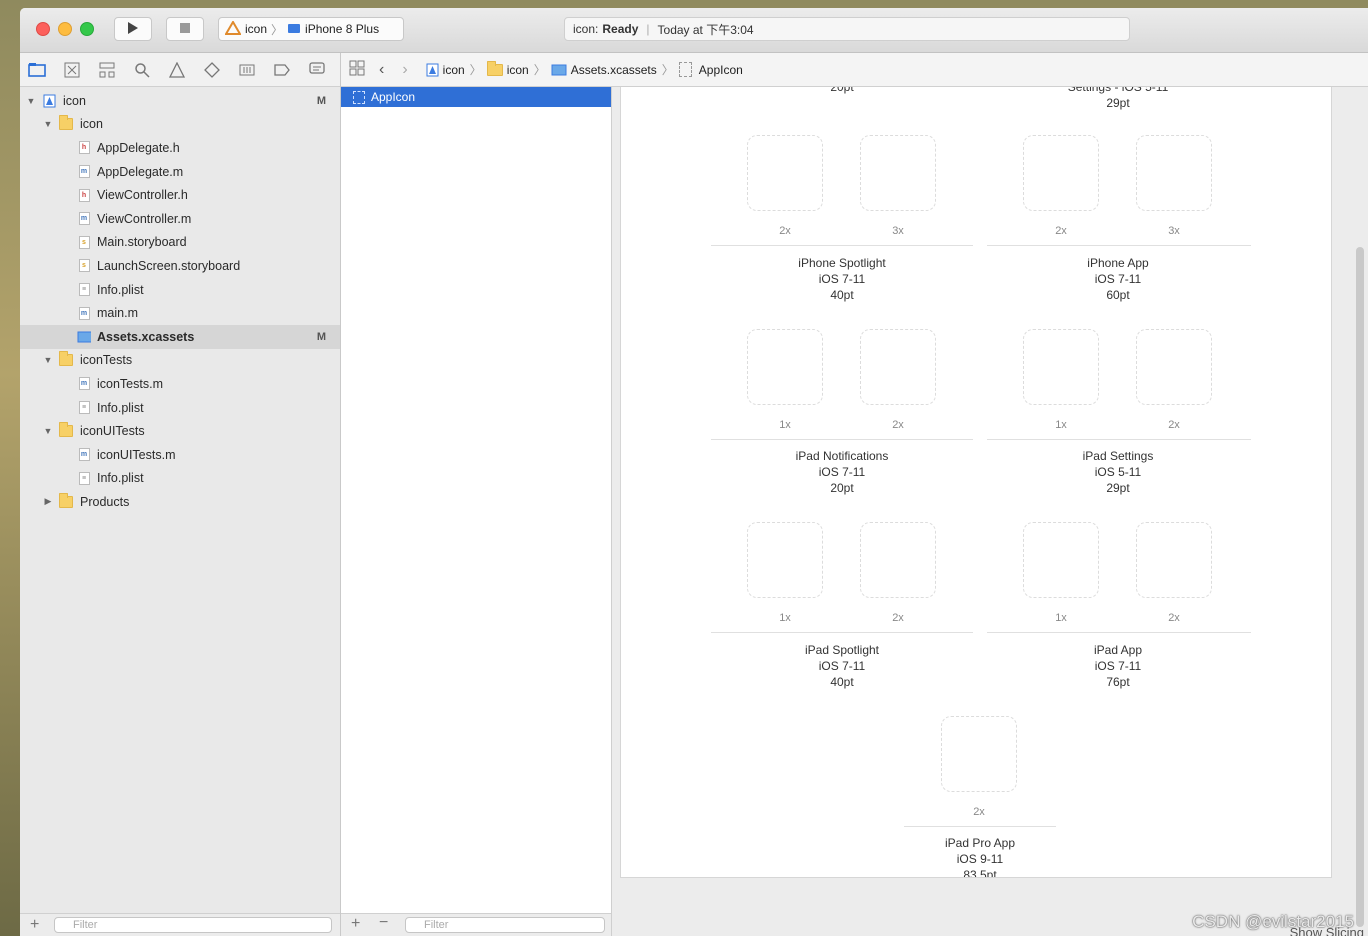 This screenshot has height=936, width=1368. What do you see at coordinates (1118, 279) in the screenshot?
I see `icon-group-label: iPhone App iOS 7-11 60pt` at bounding box center [1118, 279].